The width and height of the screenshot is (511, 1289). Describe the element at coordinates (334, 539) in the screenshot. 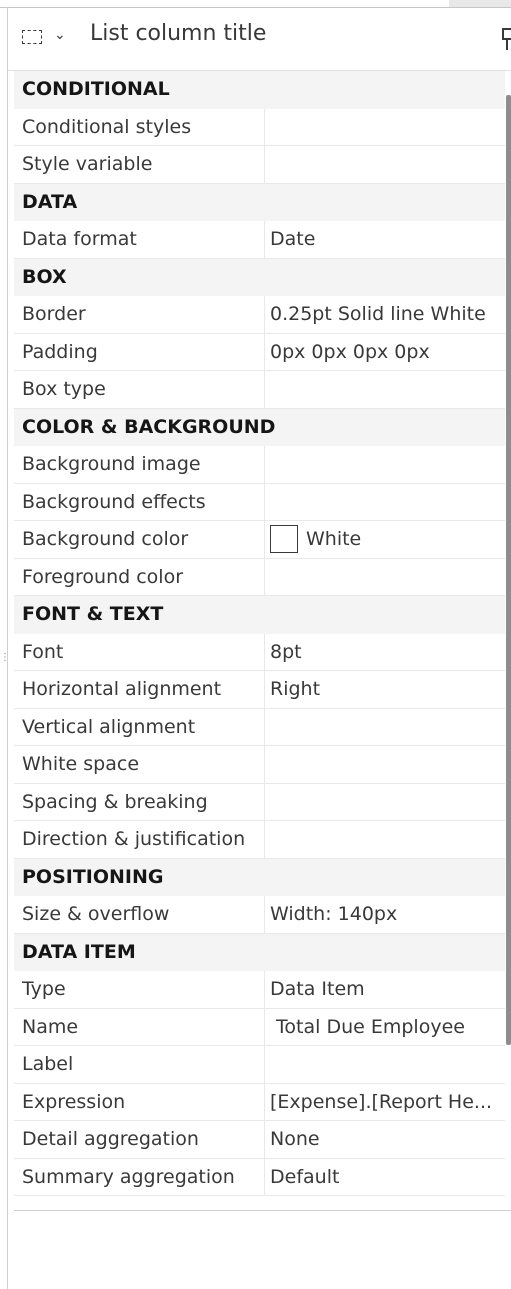

I see `property-value-text: White` at that location.